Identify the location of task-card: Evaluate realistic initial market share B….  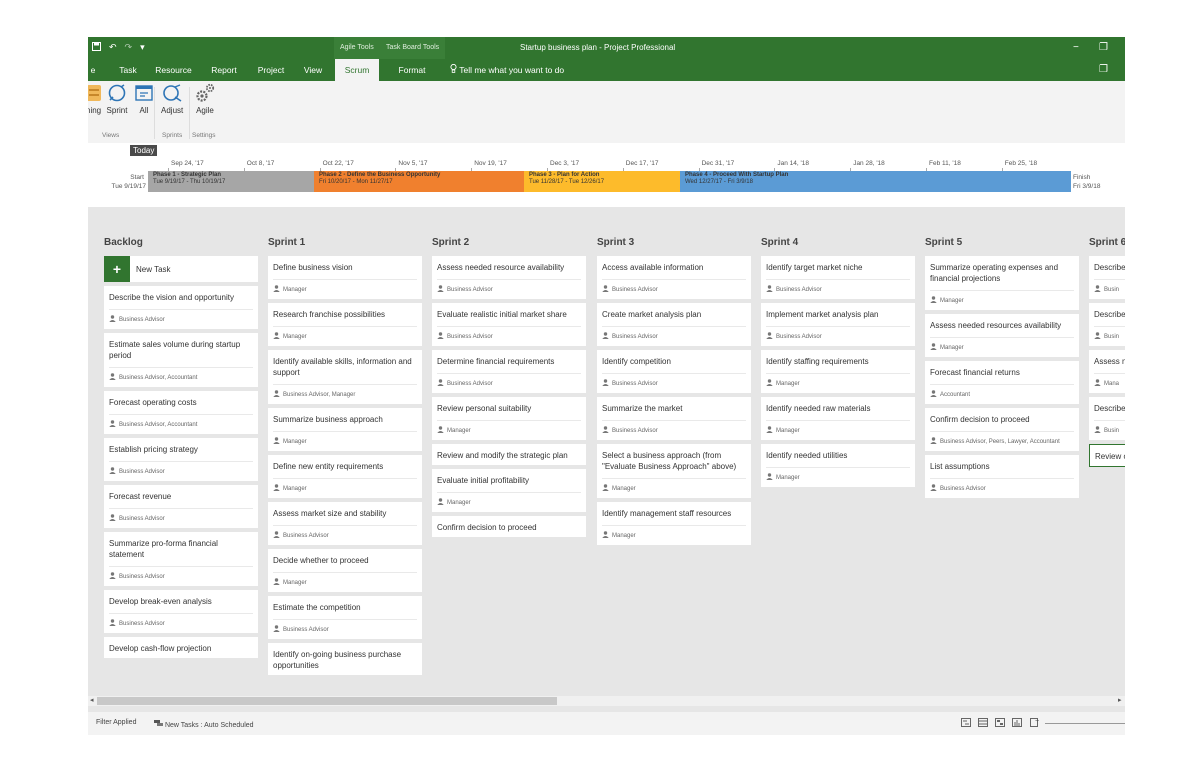
(509, 324).